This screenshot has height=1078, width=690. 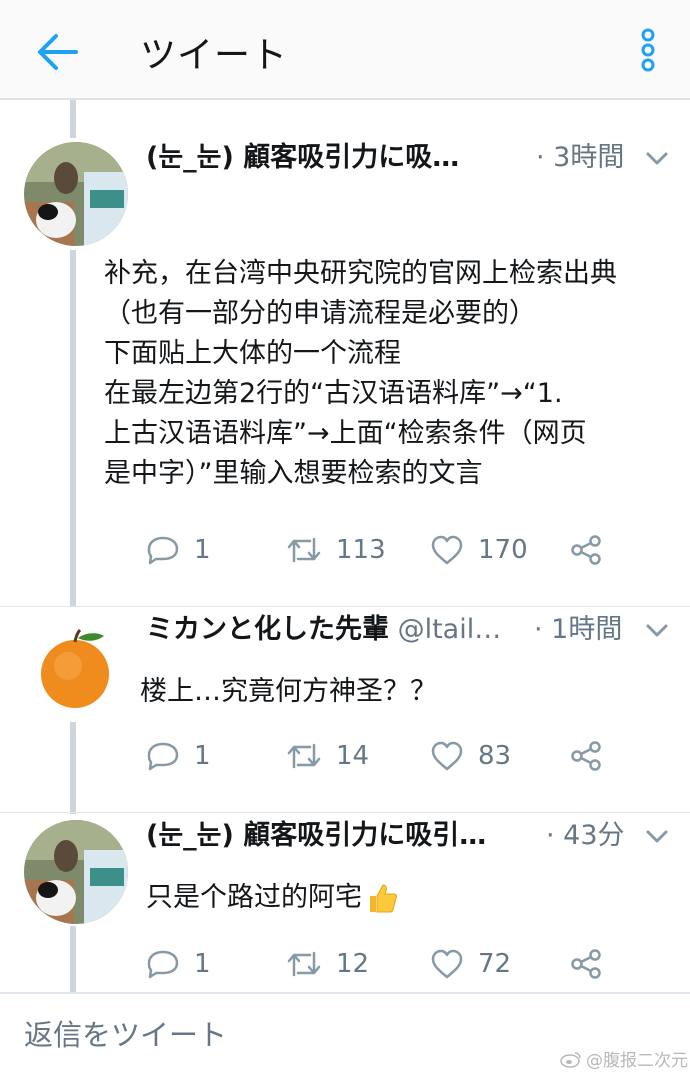 I want to click on tweet-timestamp: · 3時間, so click(x=580, y=157).